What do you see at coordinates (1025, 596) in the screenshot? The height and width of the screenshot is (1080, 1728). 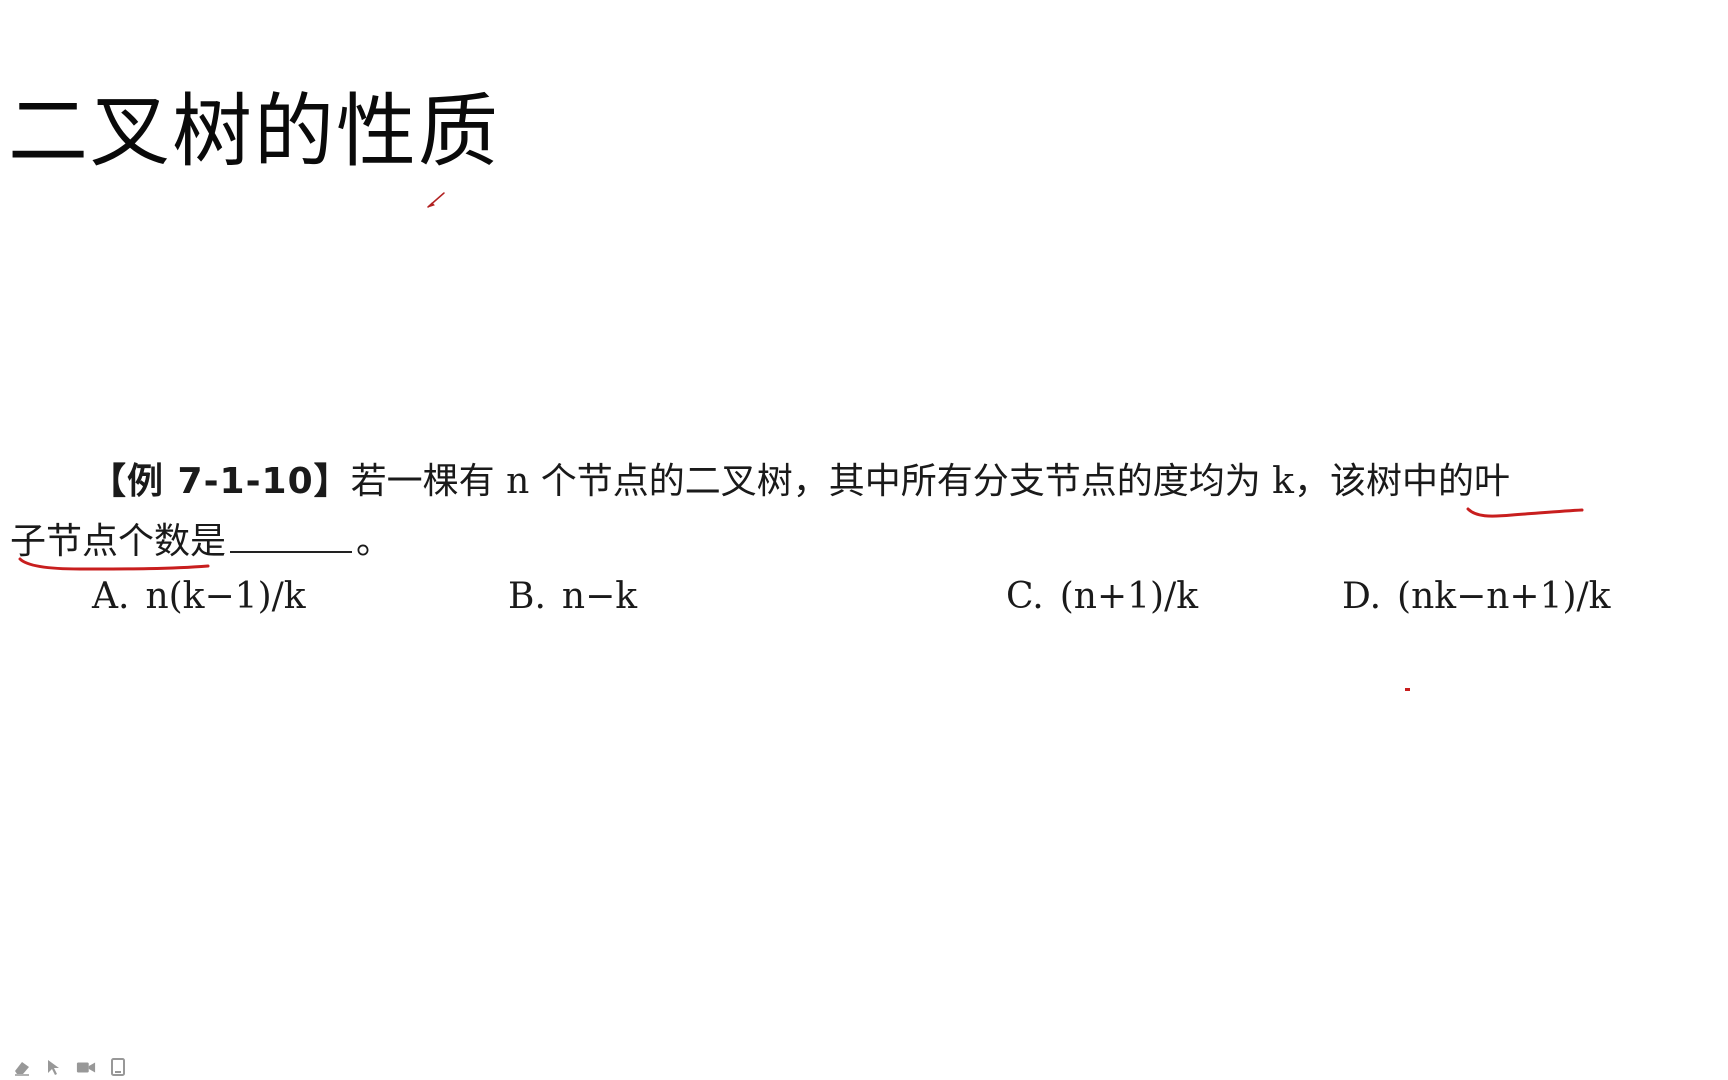 I see `option-c-letter: C.` at bounding box center [1025, 596].